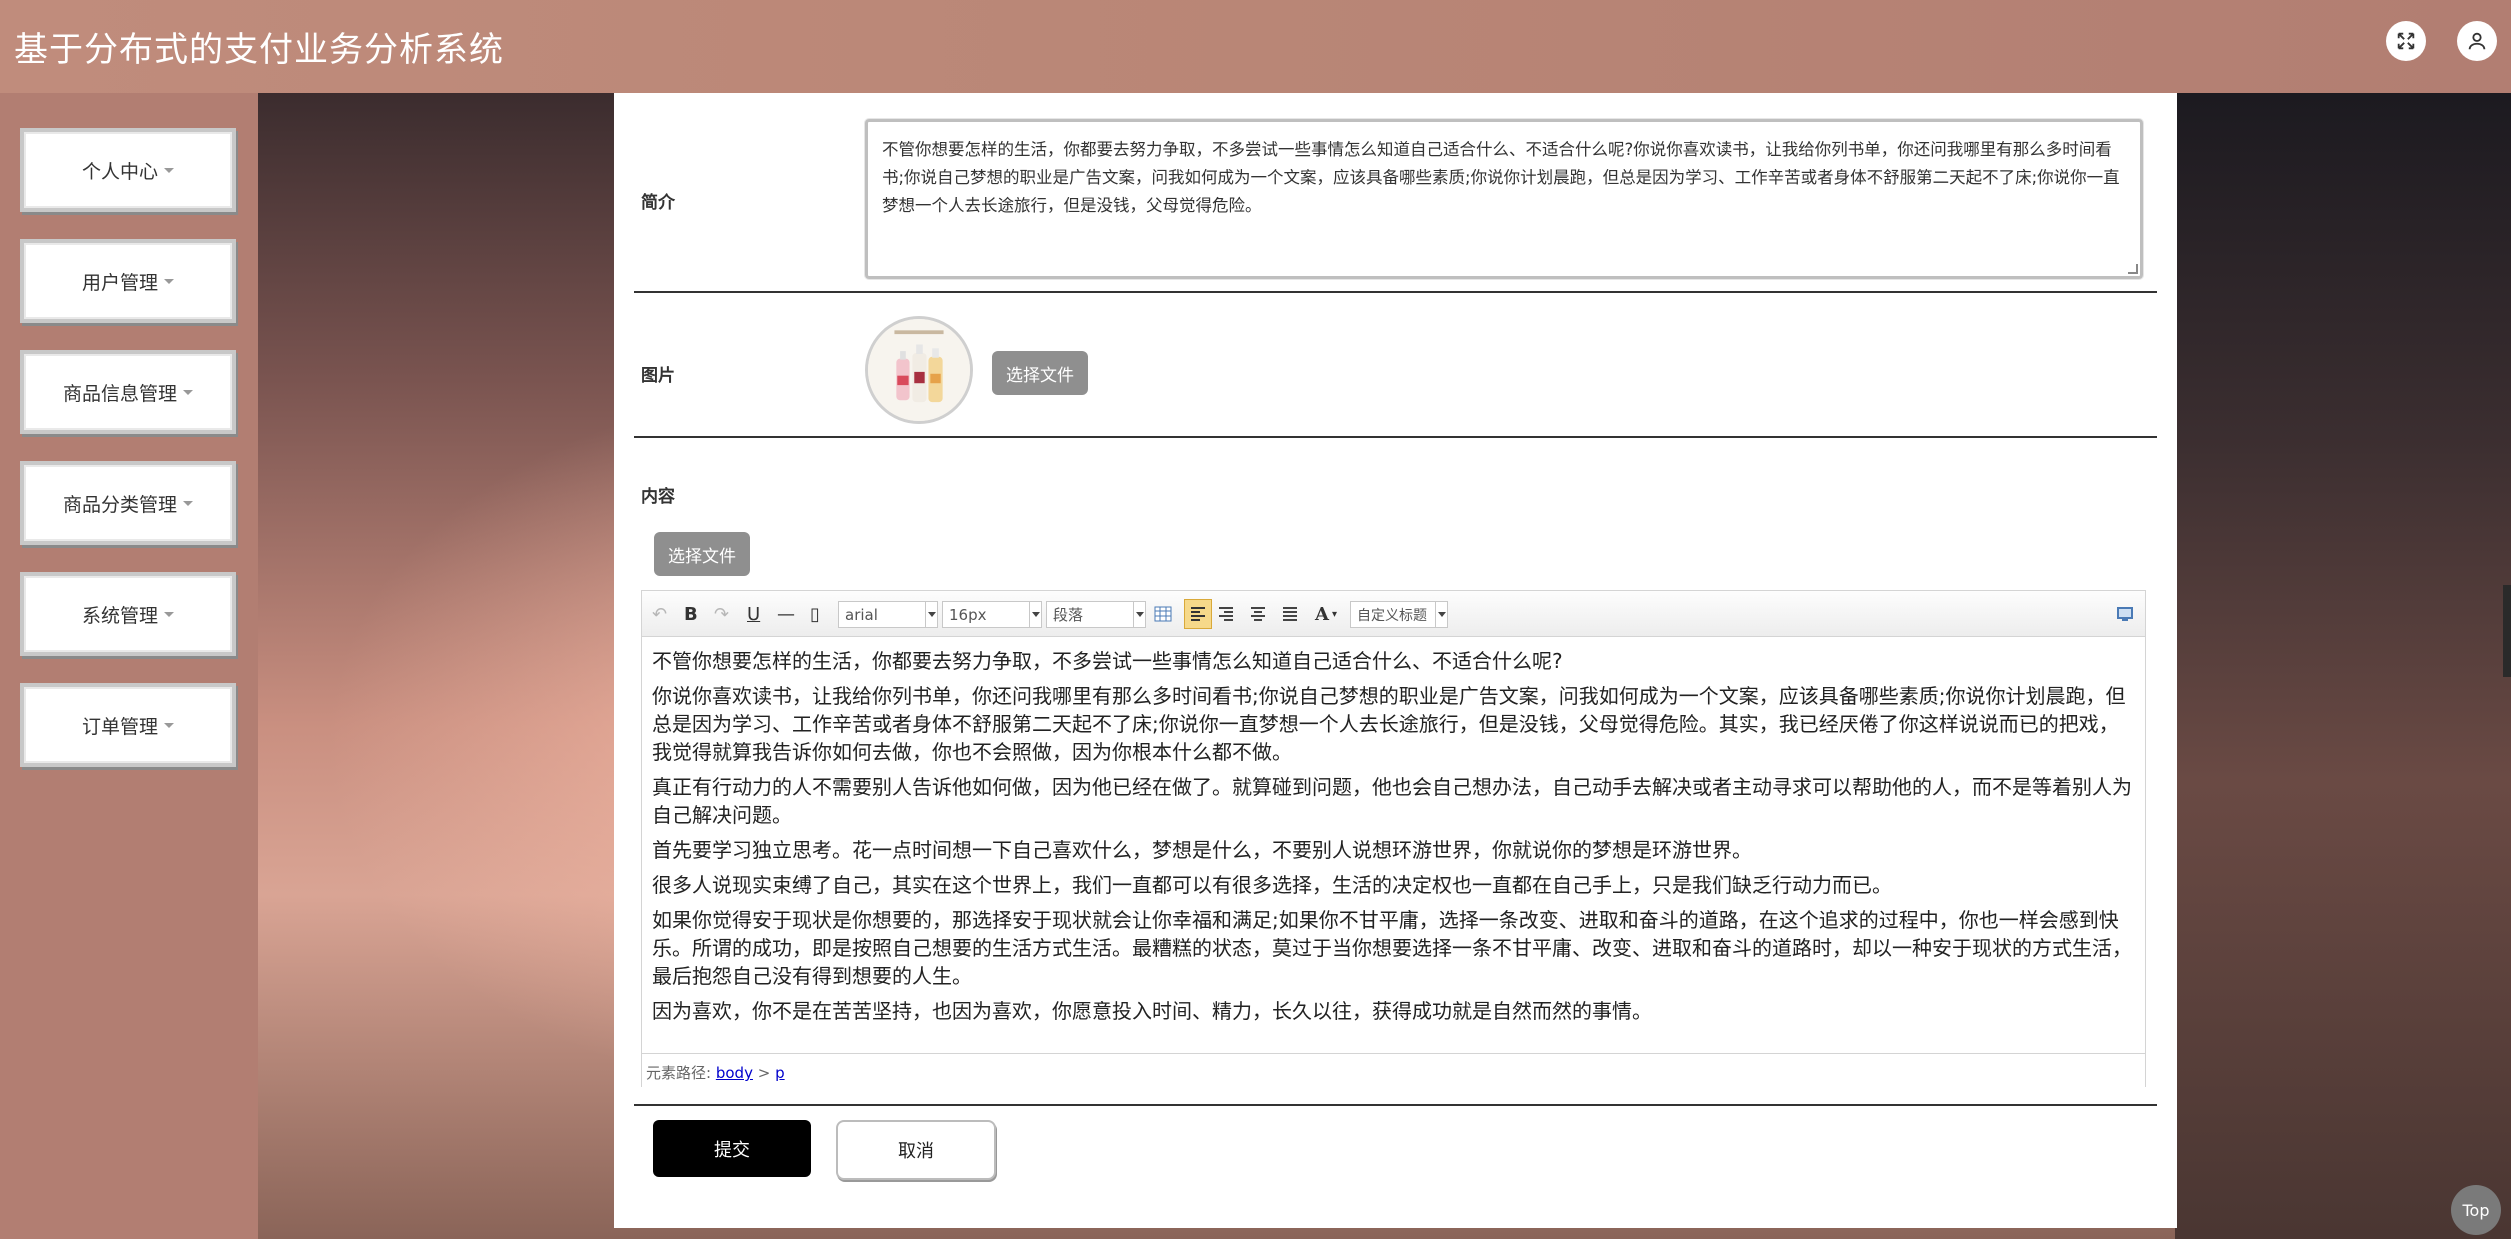 The height and width of the screenshot is (1239, 2511). Describe the element at coordinates (916, 1150) in the screenshot. I see `cancel-button: 取消` at that location.